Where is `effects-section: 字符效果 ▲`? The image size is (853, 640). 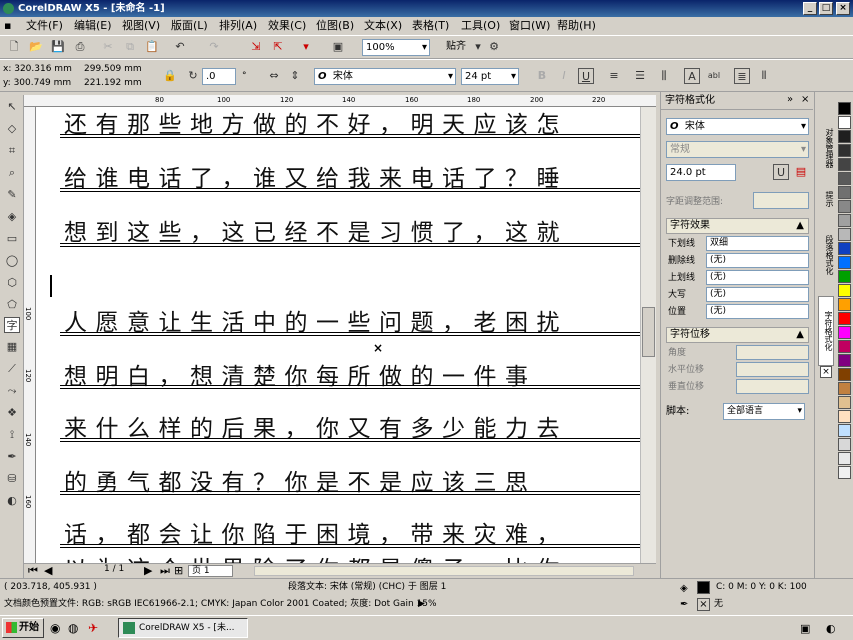
effects-section: 字符效果 ▲ is located at coordinates (737, 226).